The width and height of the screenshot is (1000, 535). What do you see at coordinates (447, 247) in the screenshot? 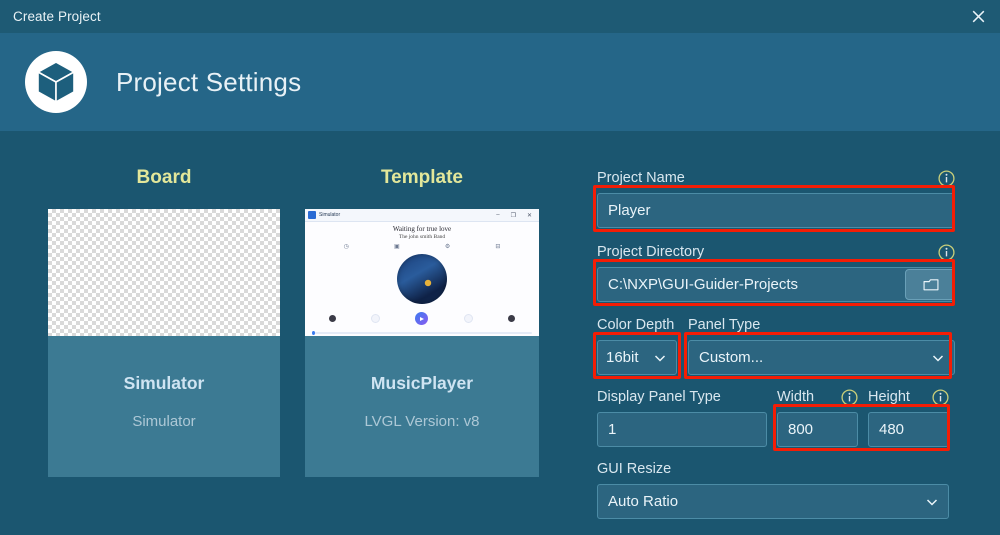
I see `settings-icon: ⚙` at bounding box center [447, 247].